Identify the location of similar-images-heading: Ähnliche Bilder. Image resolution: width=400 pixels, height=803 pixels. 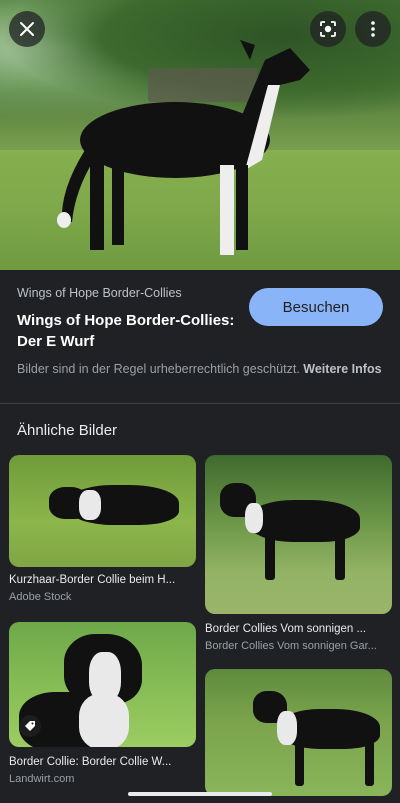
(67, 430).